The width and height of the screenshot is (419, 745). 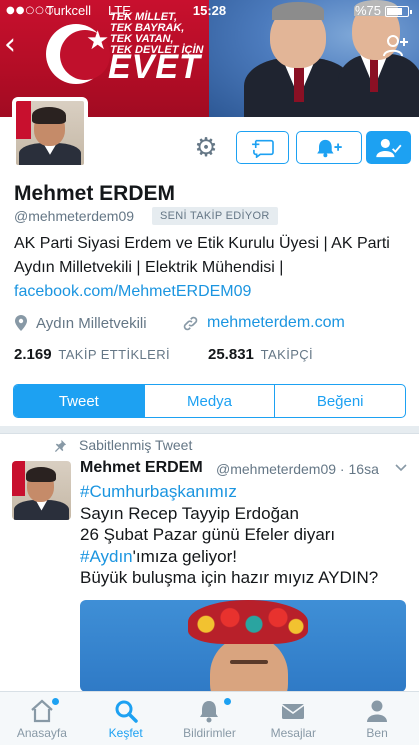 I want to click on tweet-author-avatar, so click(x=41, y=490).